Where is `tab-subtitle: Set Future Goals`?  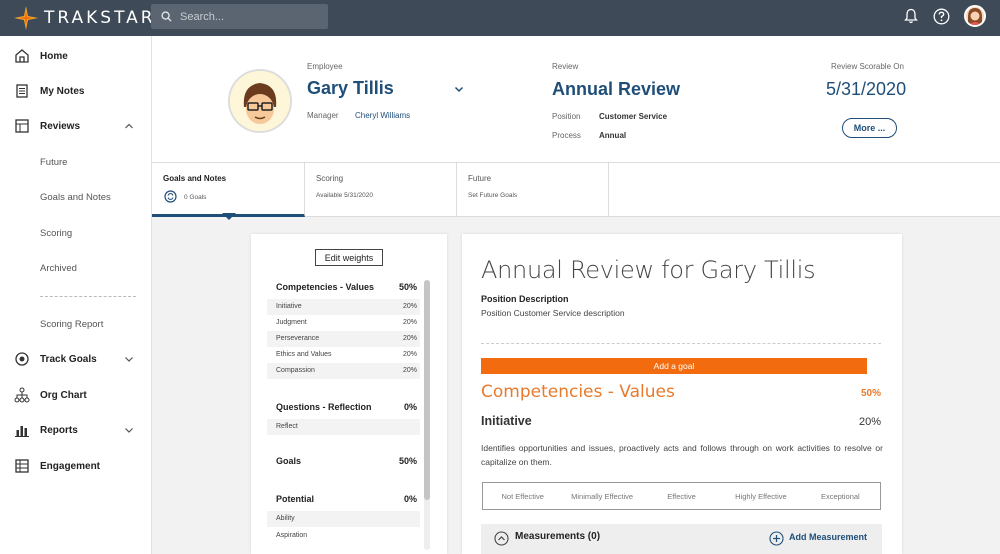
tab-subtitle: Set Future Goals is located at coordinates (493, 195).